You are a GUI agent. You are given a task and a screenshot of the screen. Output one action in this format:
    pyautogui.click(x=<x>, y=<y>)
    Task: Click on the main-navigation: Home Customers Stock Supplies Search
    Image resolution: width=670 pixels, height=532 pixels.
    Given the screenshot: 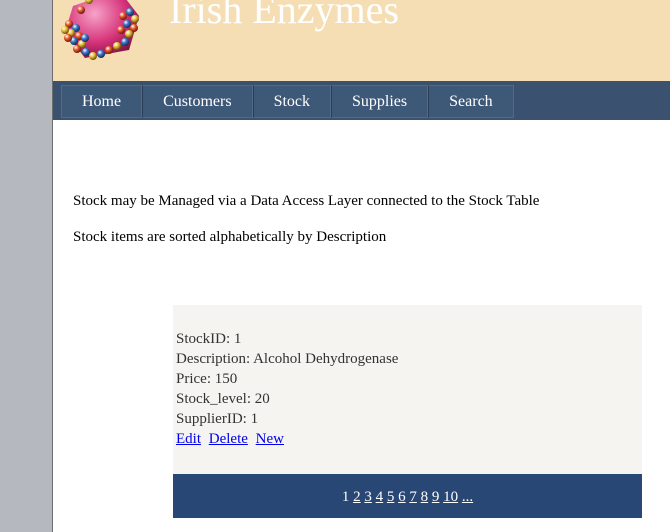 What is the action you would take?
    pyautogui.click(x=361, y=100)
    